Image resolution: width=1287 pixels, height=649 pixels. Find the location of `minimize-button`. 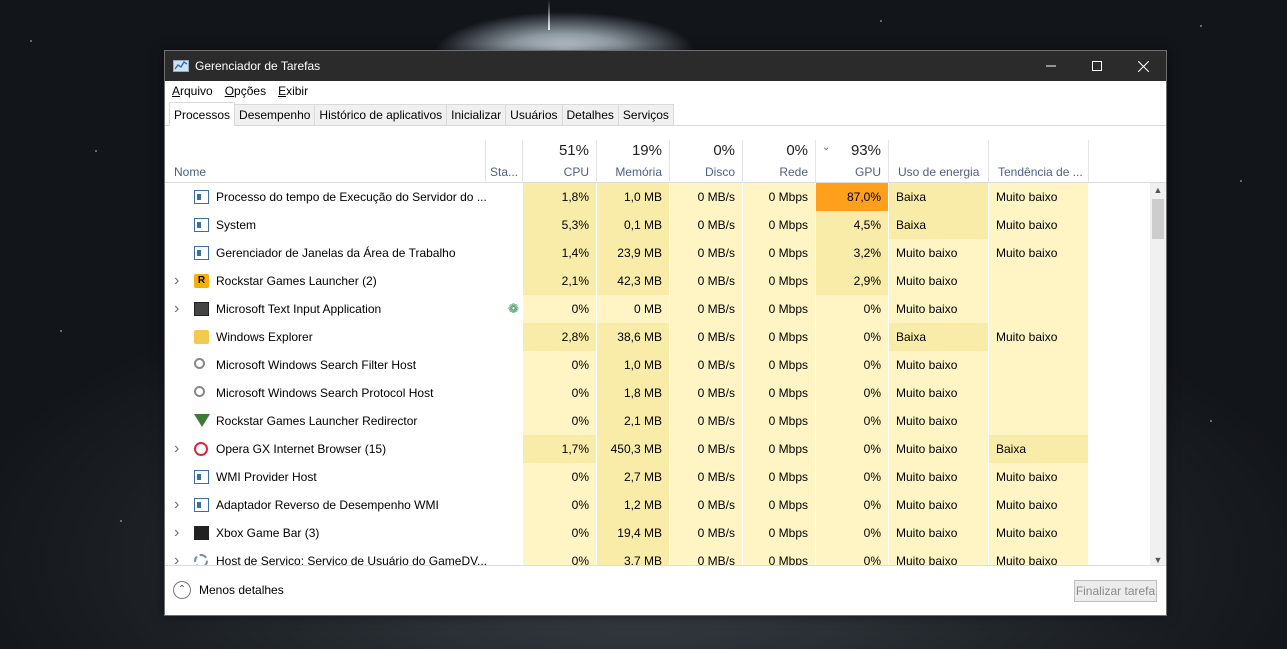

minimize-button is located at coordinates (1051, 66).